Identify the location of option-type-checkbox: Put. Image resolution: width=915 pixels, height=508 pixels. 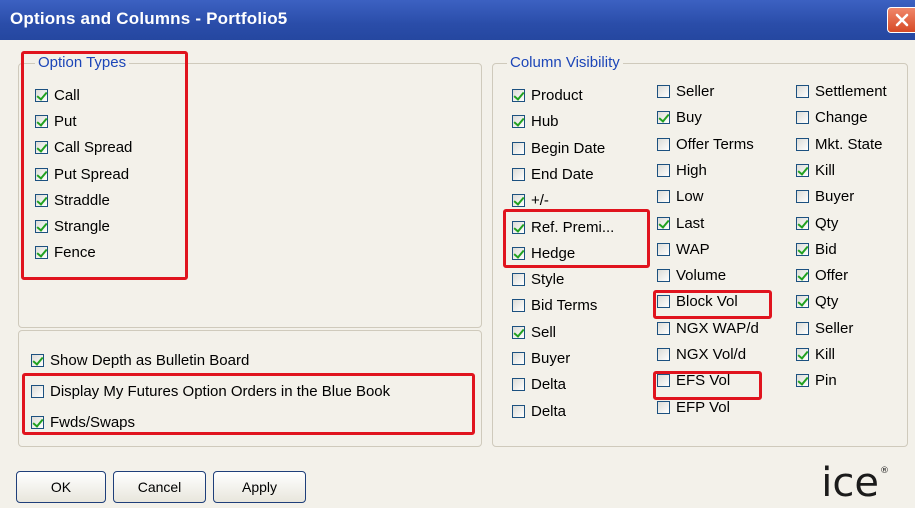
(56, 121).